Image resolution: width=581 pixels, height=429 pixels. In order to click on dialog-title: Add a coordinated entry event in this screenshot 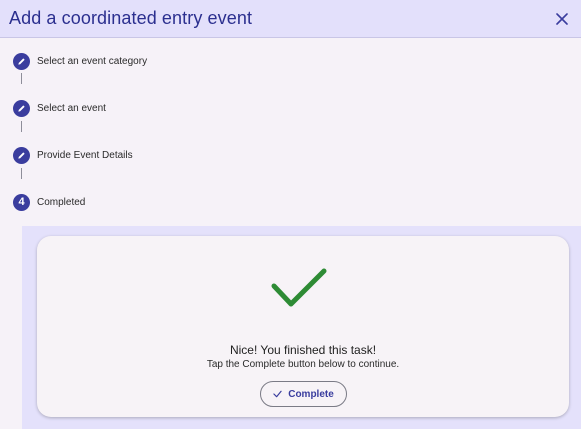, I will do `click(131, 18)`.